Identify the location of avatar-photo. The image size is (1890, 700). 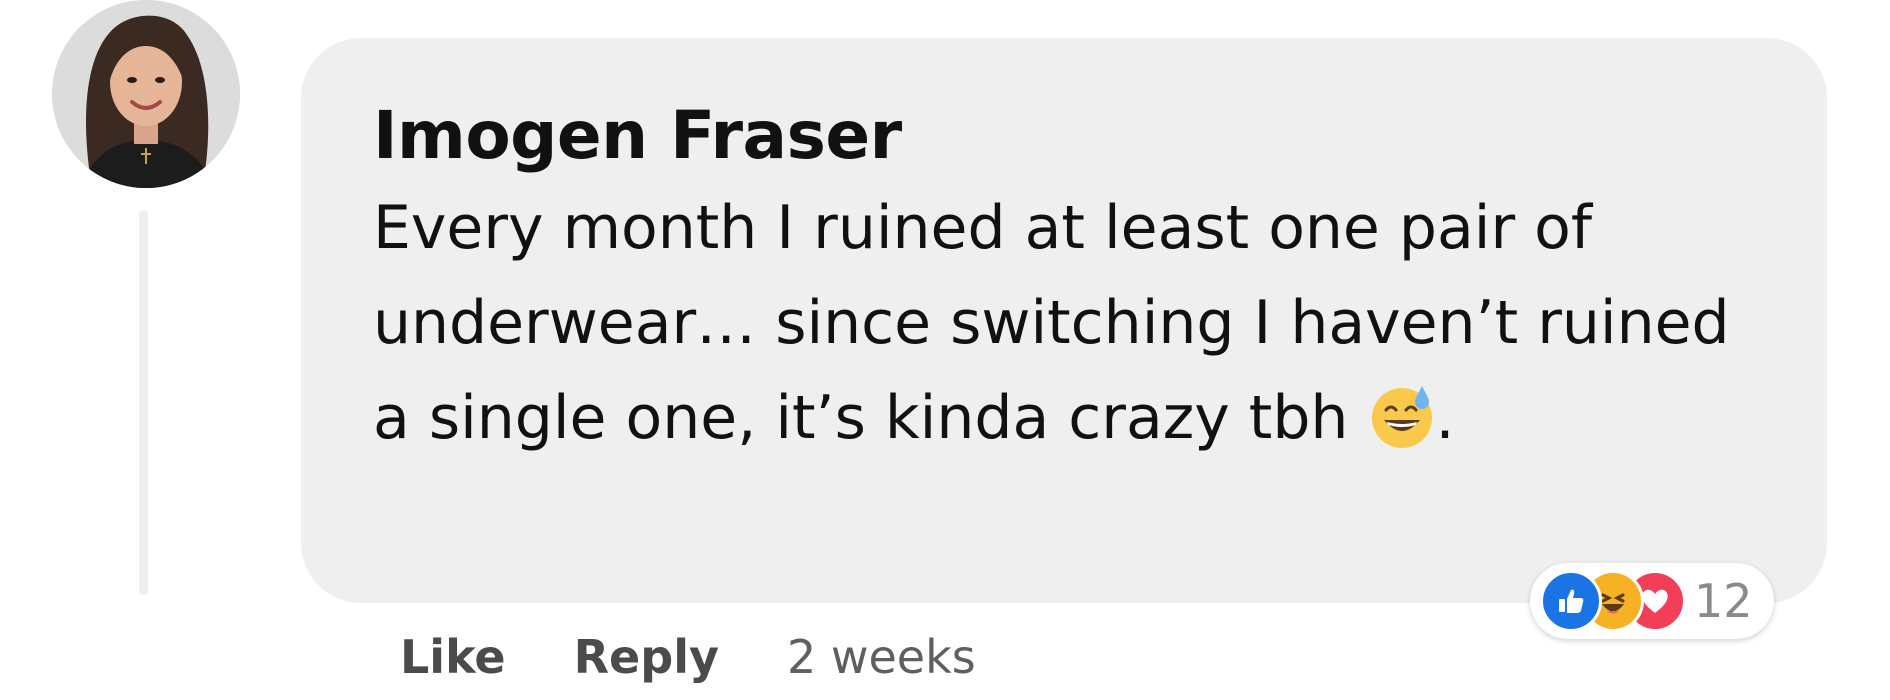
(146, 94).